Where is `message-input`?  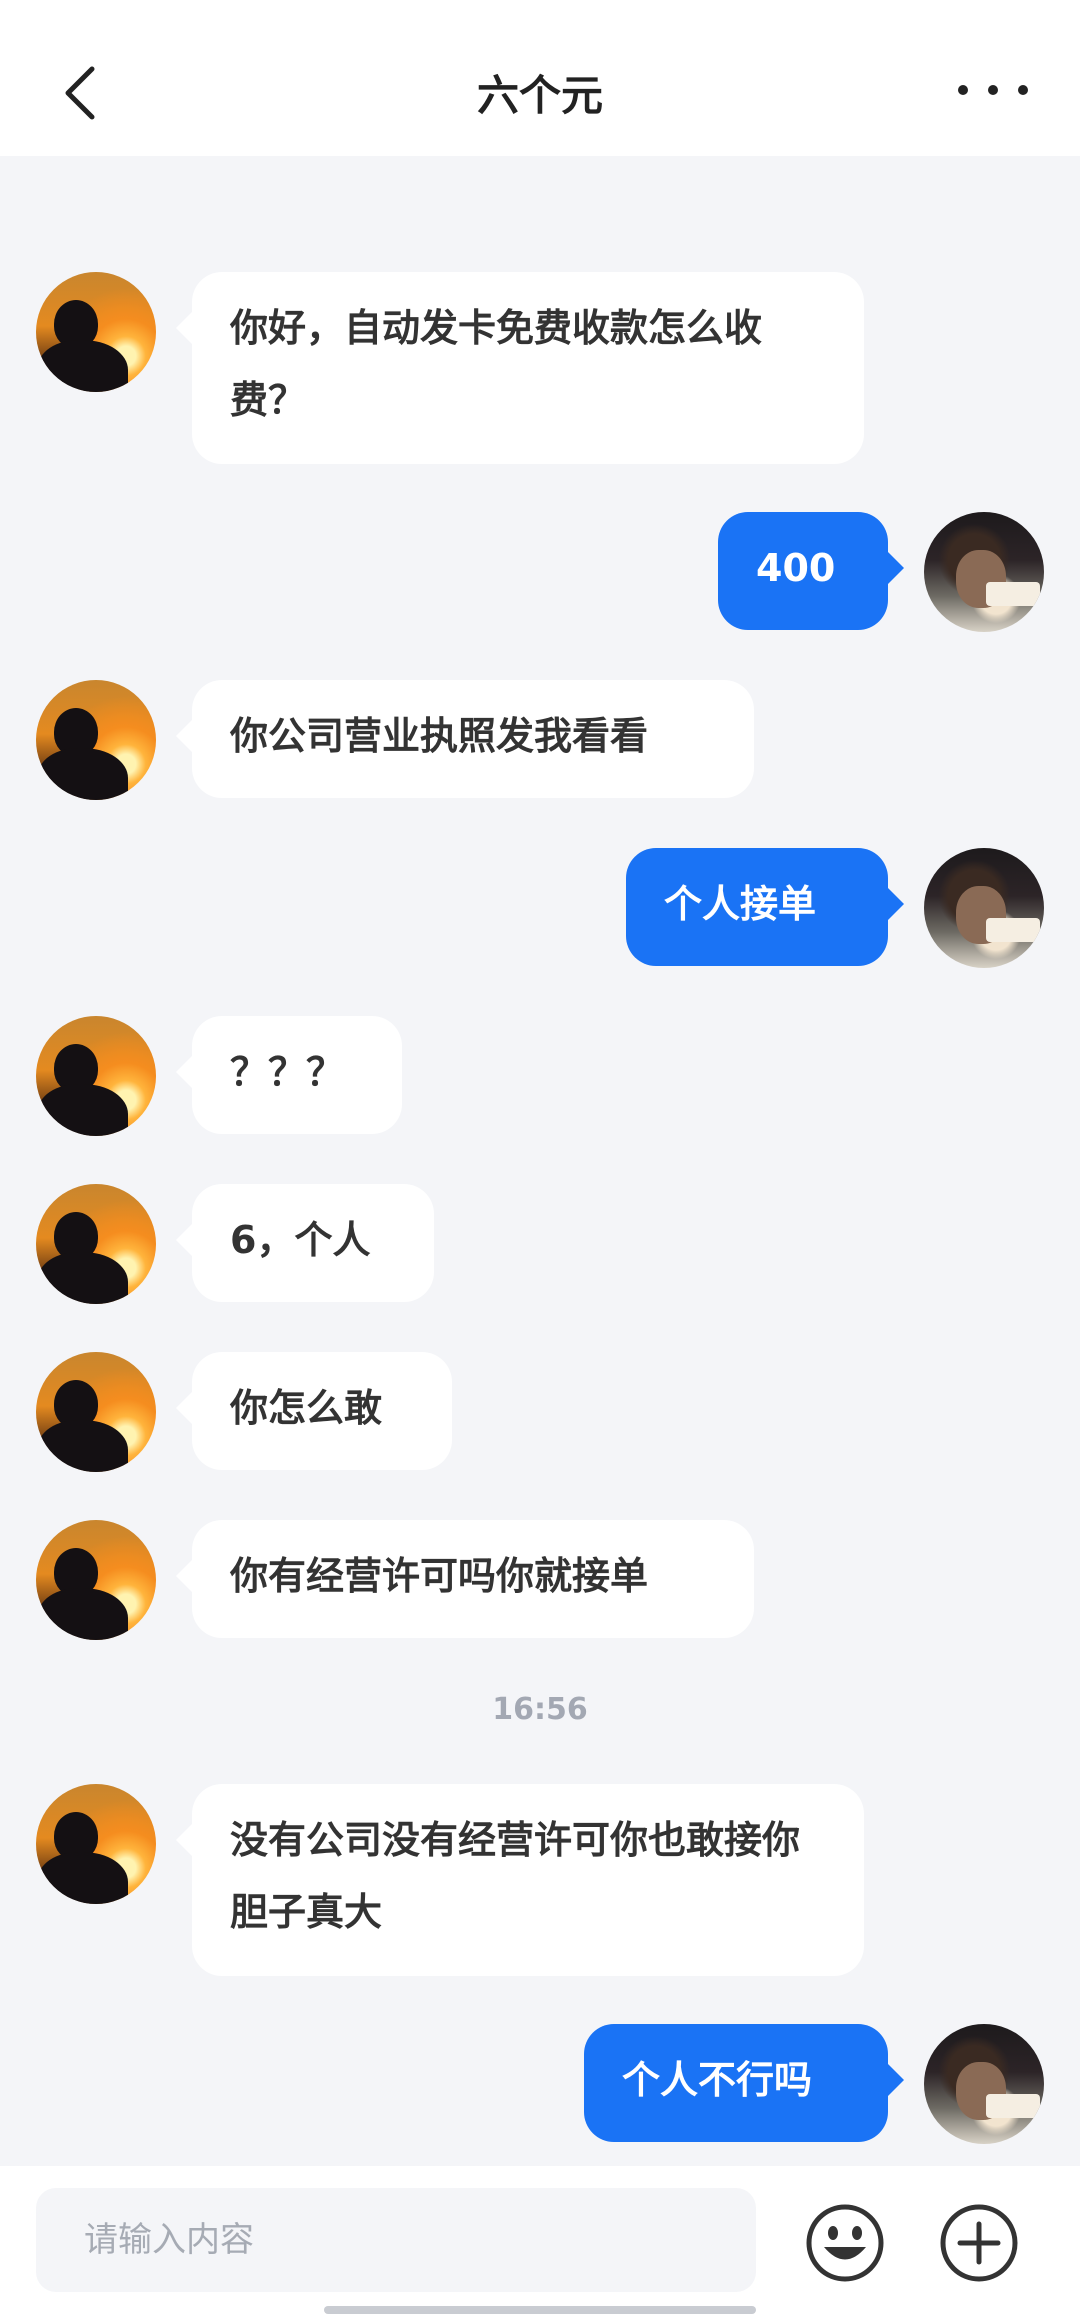
message-input is located at coordinates (396, 2240).